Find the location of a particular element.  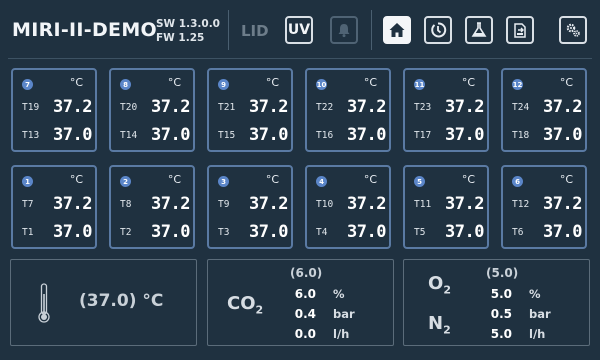

sensor-label: T6 is located at coordinates (518, 232).